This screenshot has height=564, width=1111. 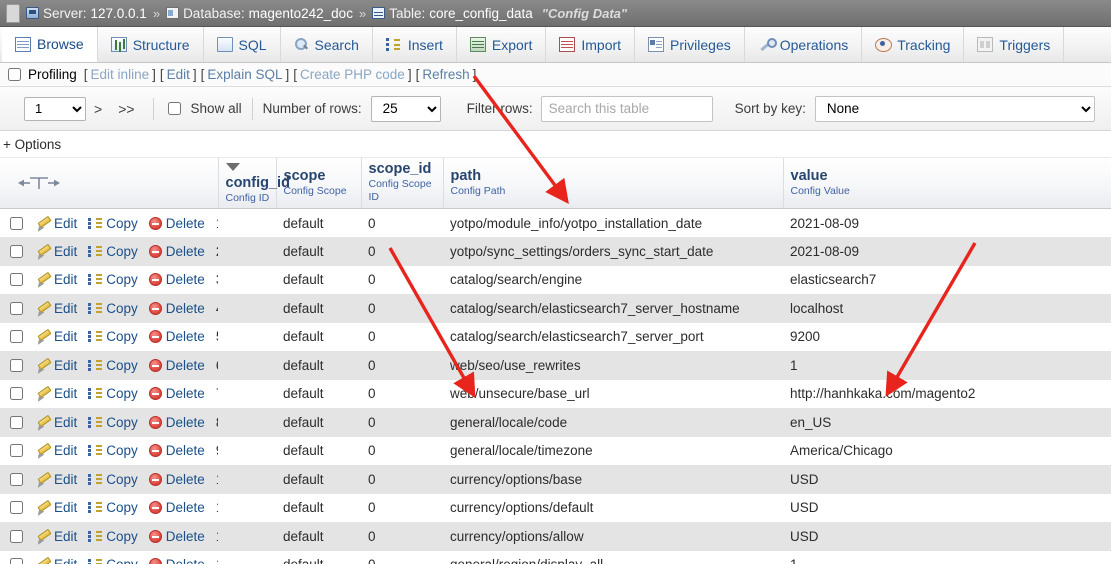 I want to click on column-header-scope: scope Config Scope, so click(x=318, y=183).